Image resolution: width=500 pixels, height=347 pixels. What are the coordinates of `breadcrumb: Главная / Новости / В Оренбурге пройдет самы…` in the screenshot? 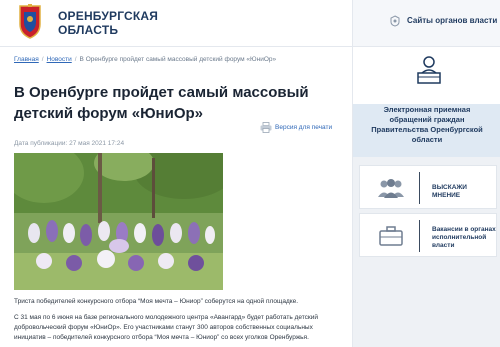 It's located at (145, 59).